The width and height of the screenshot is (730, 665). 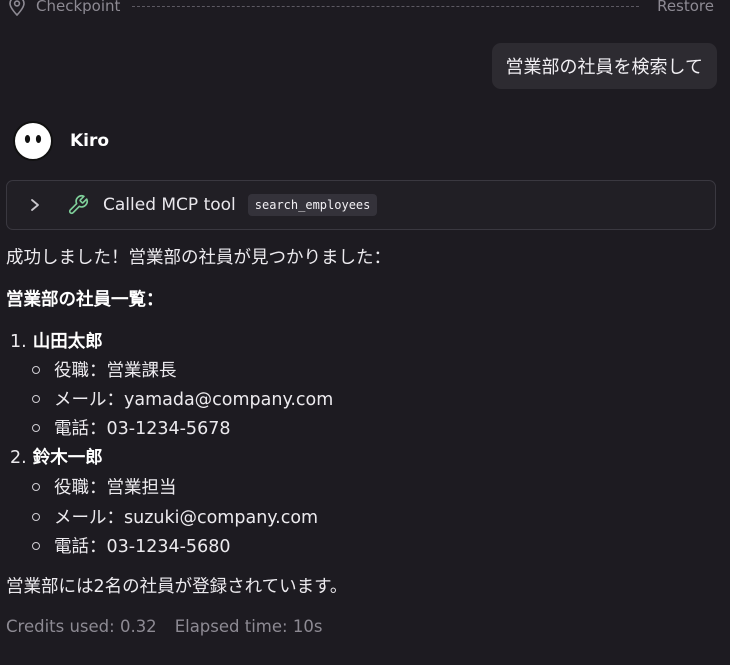 What do you see at coordinates (131, 427) in the screenshot?
I see `employee-detail: 電話：03-1234-5678` at bounding box center [131, 427].